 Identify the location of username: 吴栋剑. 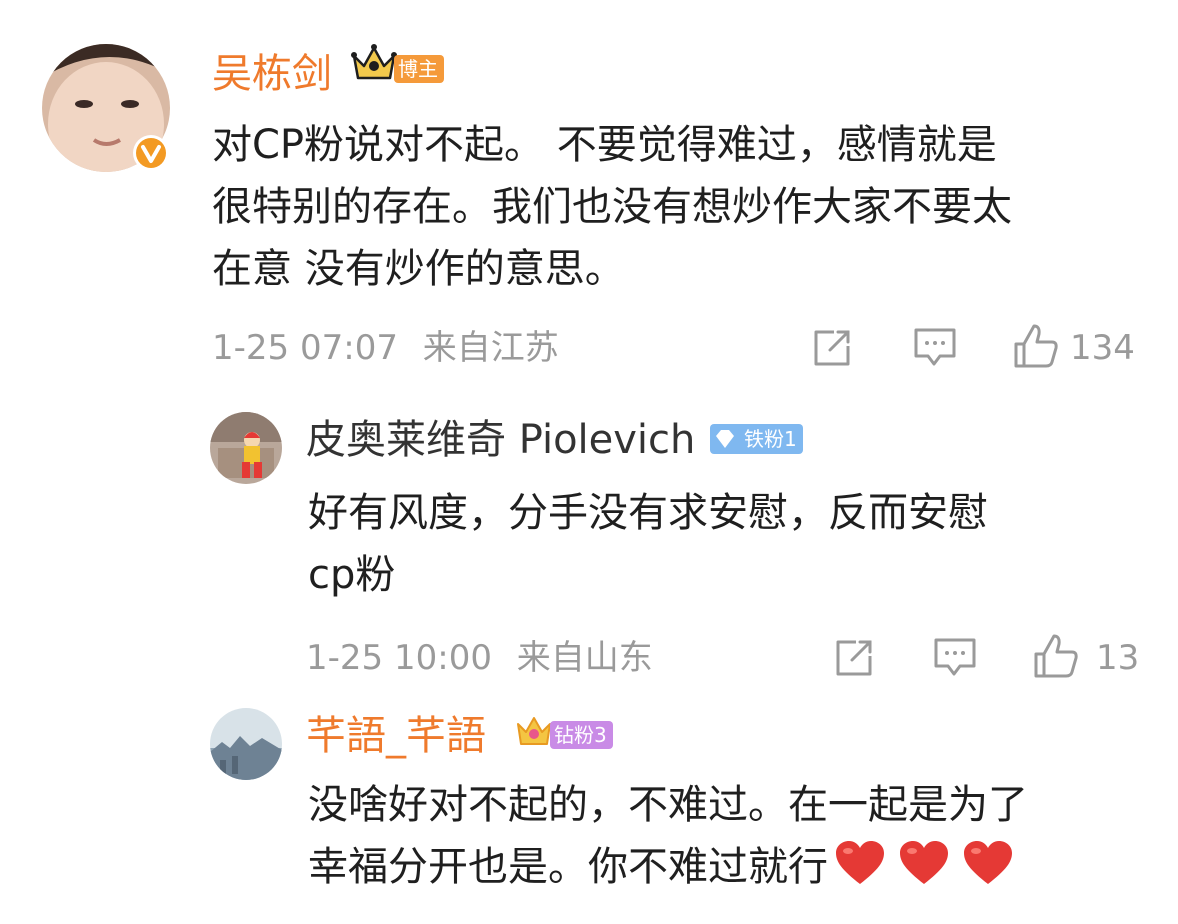
(272, 74).